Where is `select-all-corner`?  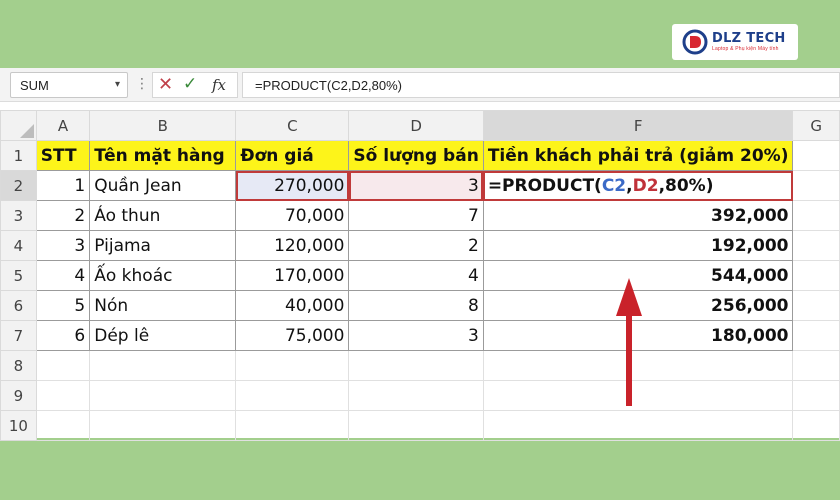
select-all-corner is located at coordinates (18, 125).